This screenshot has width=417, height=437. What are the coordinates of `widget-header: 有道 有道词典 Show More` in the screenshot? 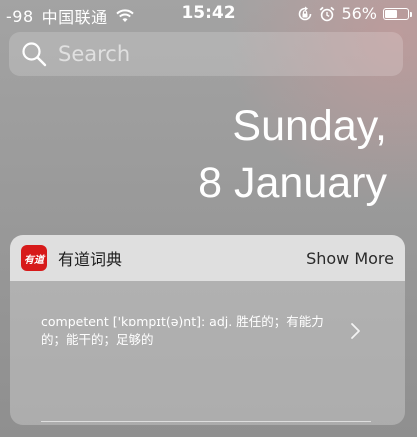 It's located at (207, 258).